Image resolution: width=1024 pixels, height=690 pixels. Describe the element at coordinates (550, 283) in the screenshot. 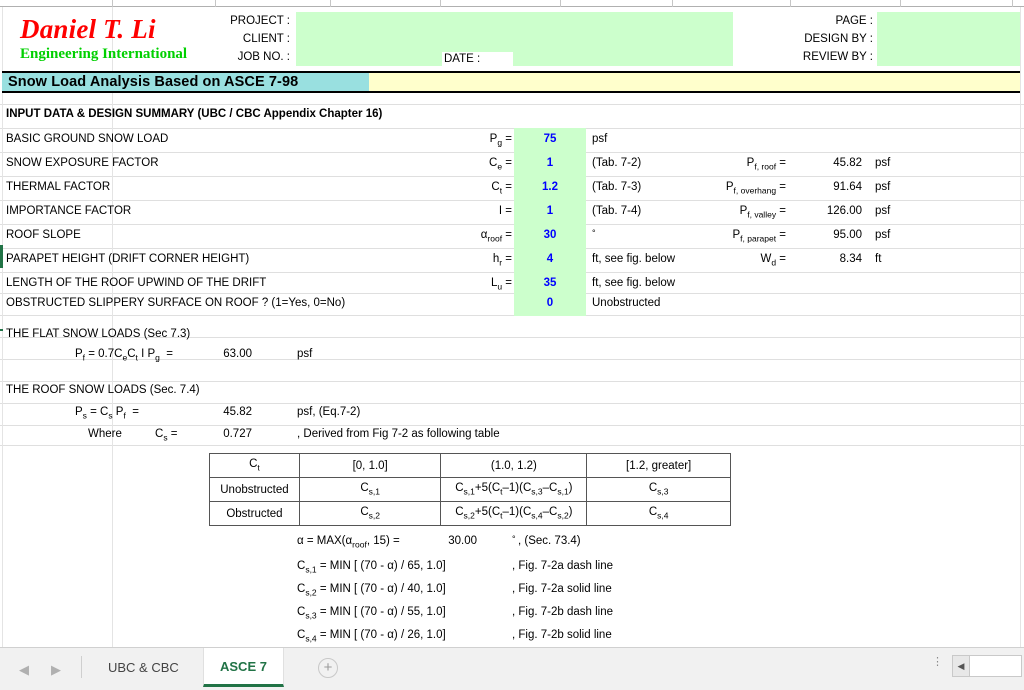

I see `input-value-lu: 35` at that location.